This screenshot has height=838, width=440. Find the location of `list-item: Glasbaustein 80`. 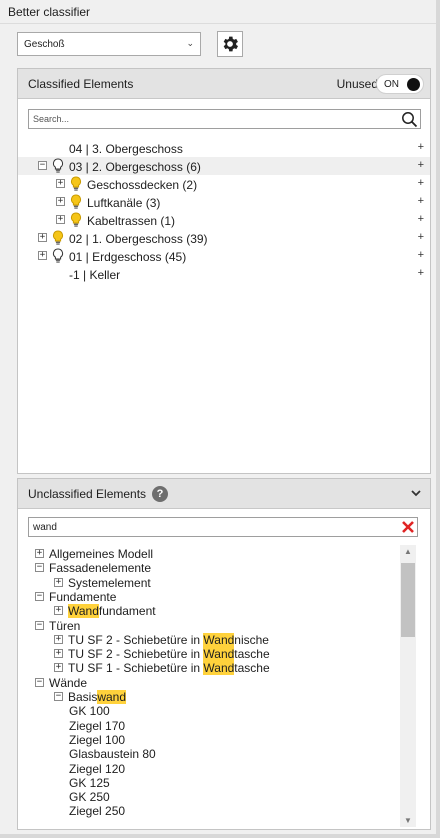

list-item: Glasbaustein 80 is located at coordinates (218, 754).